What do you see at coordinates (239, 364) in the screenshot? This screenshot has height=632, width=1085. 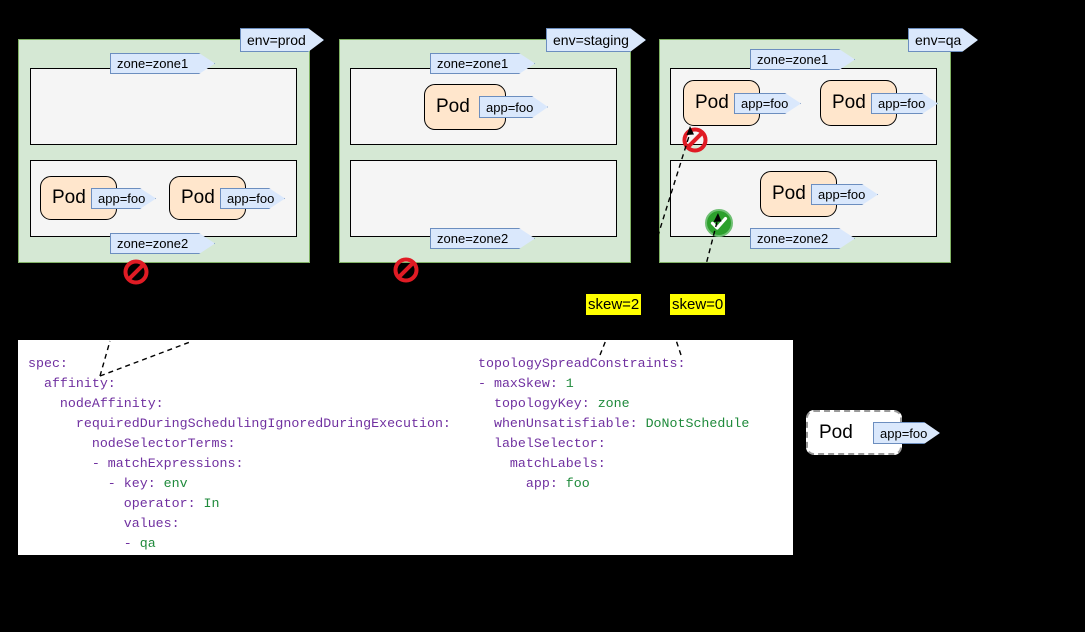 I see `code-line: spec:` at bounding box center [239, 364].